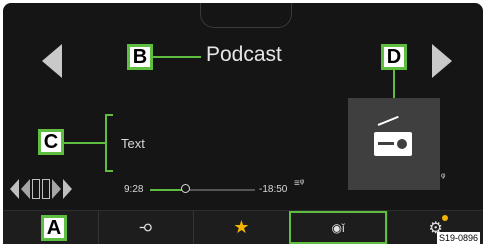  I want to click on skip-forward-icon, so click(67, 189).